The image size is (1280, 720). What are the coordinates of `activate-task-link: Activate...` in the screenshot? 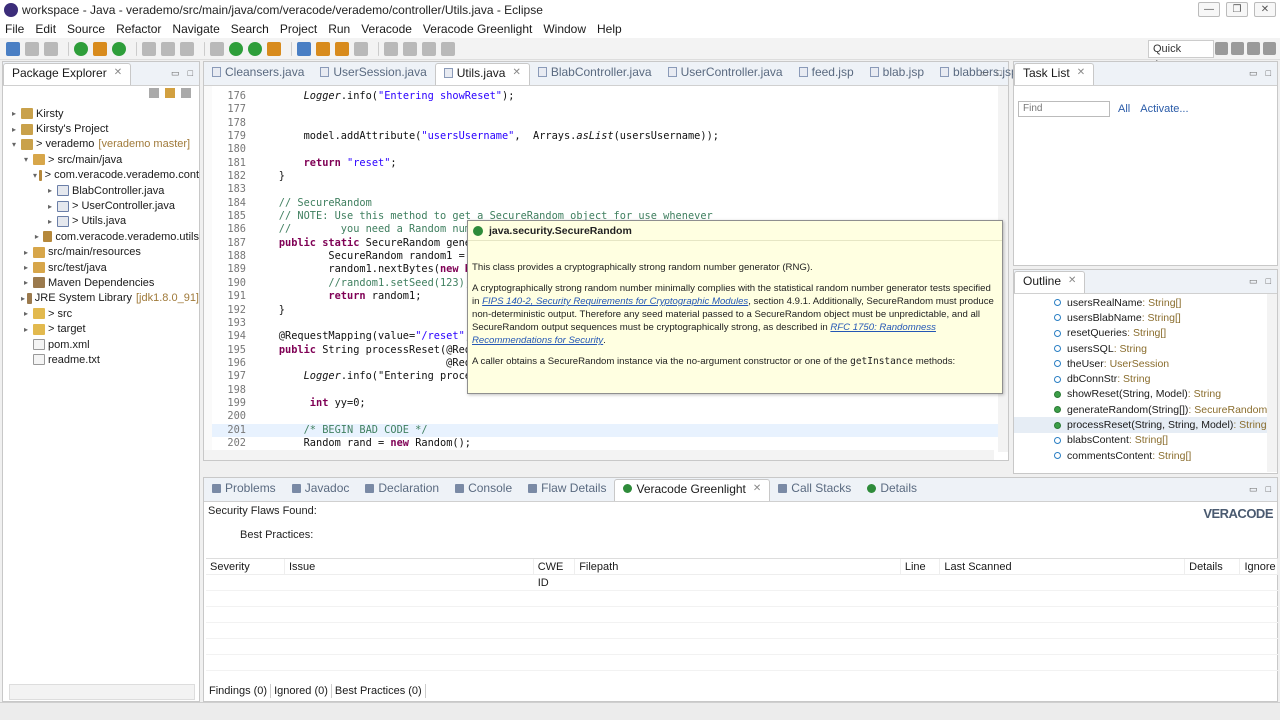 It's located at (1164, 109).